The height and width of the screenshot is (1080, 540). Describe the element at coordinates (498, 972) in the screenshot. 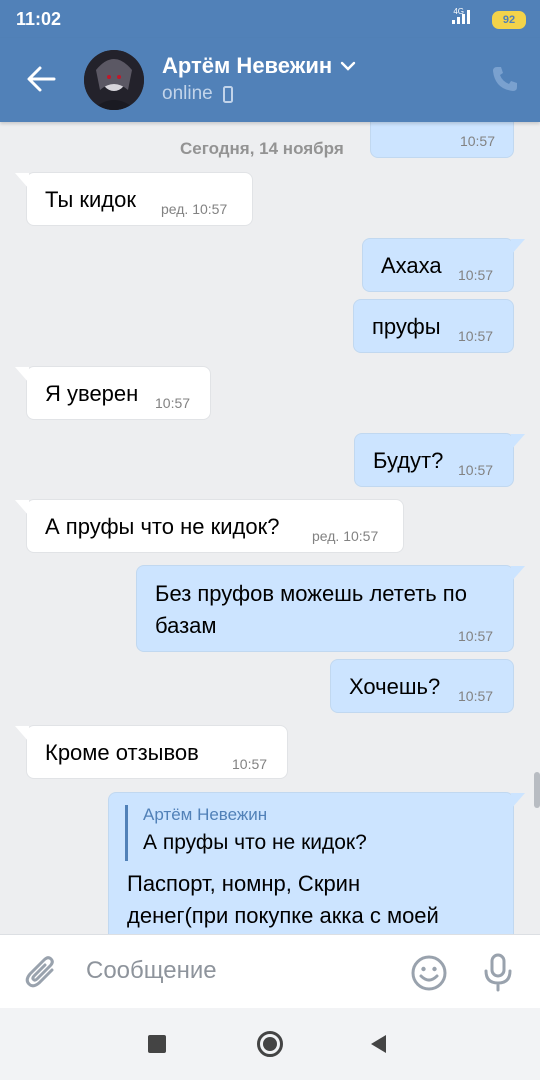

I see `microphone-icon` at that location.